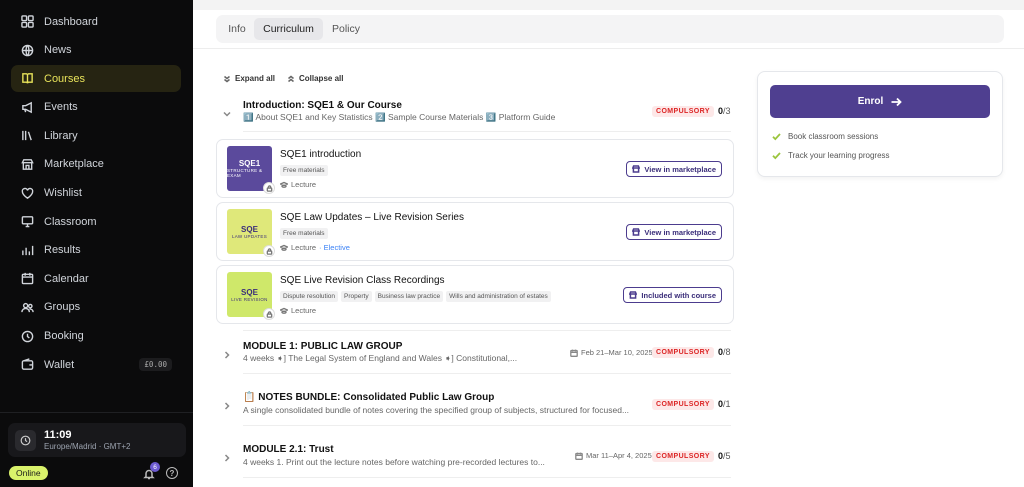 This screenshot has width=1024, height=487. What do you see at coordinates (27, 279) in the screenshot?
I see `calendar-icon` at bounding box center [27, 279].